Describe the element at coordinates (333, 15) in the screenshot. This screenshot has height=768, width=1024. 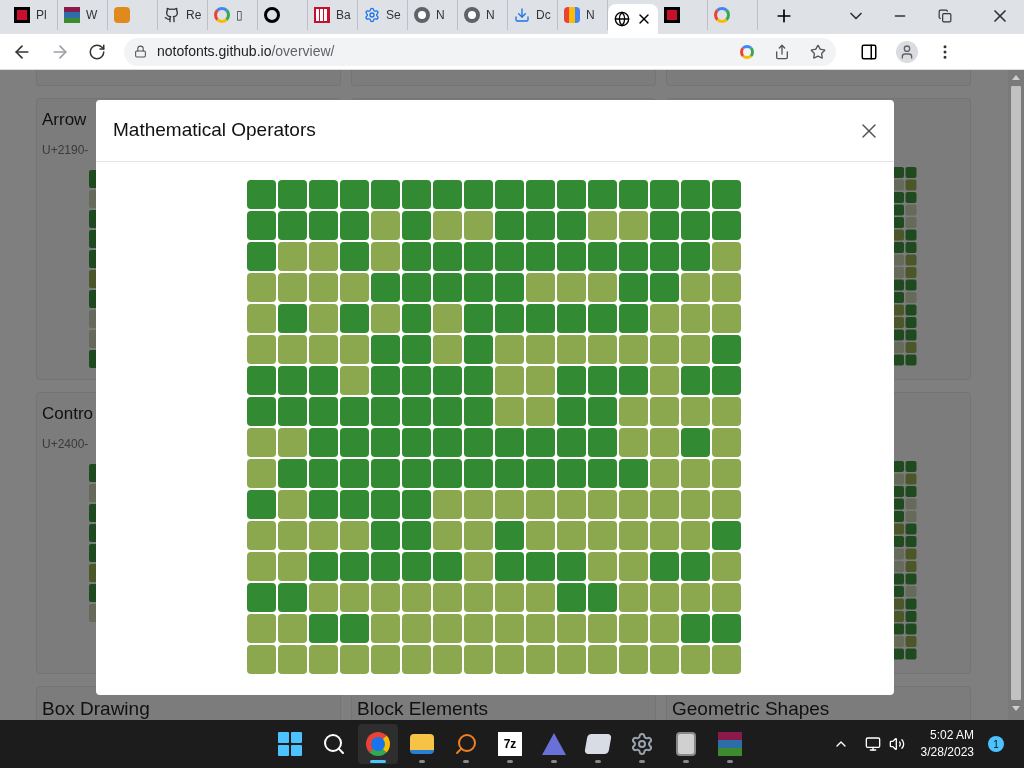
I see `browser-tab: Ba` at that location.